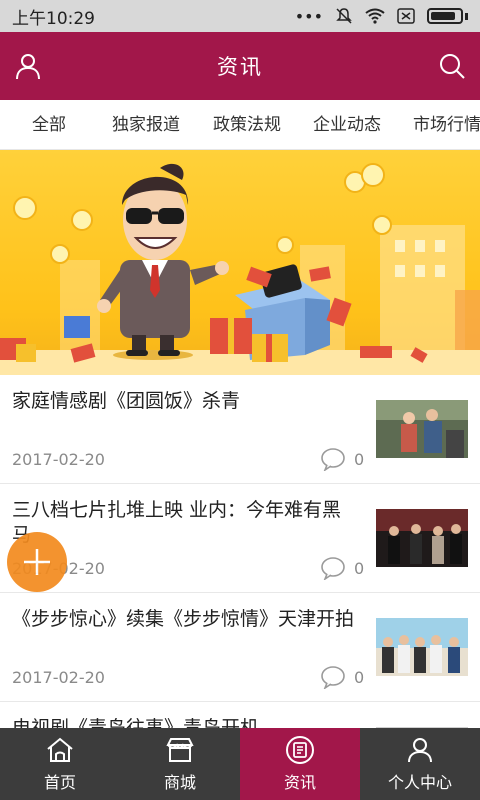  What do you see at coordinates (240, 429) in the screenshot?
I see `news-item: 家庭情感剧《团圆饭》杀青 2017-02-20 0` at bounding box center [240, 429].